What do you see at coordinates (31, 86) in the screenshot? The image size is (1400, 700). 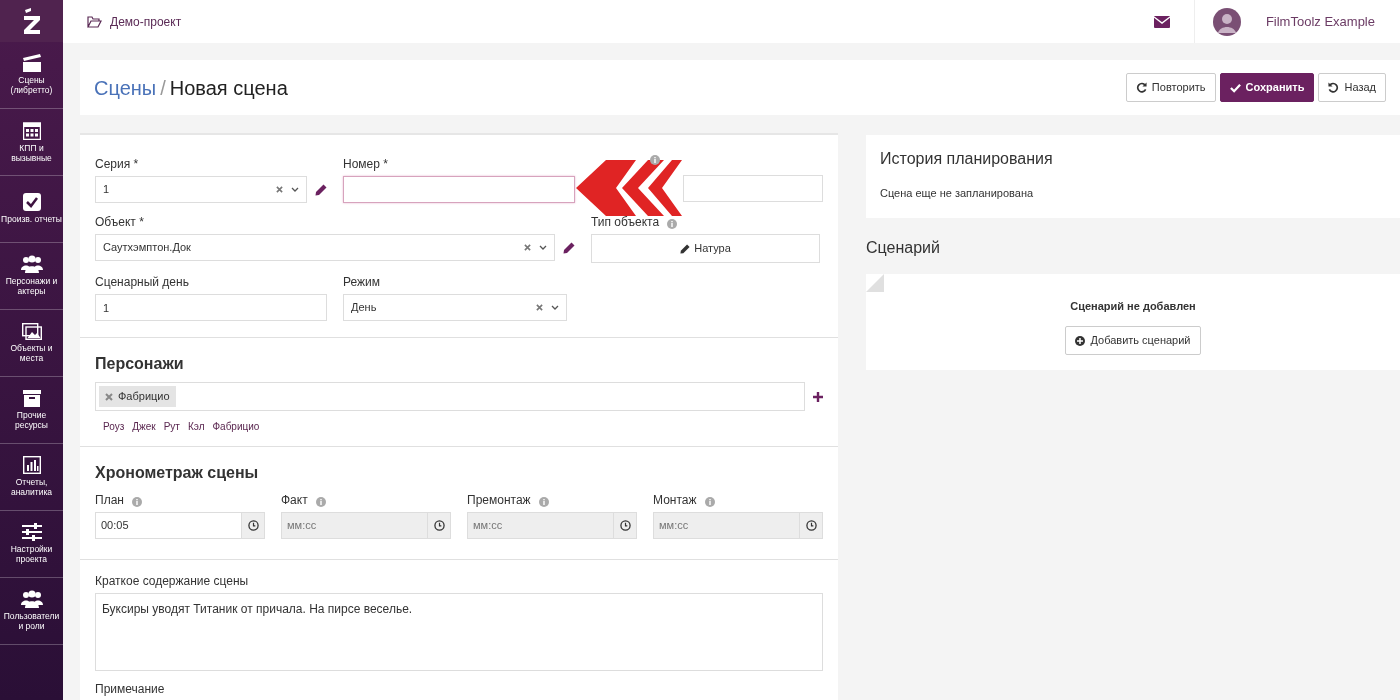 I see `sidebar-item: Сцены (либретто)` at bounding box center [31, 86].